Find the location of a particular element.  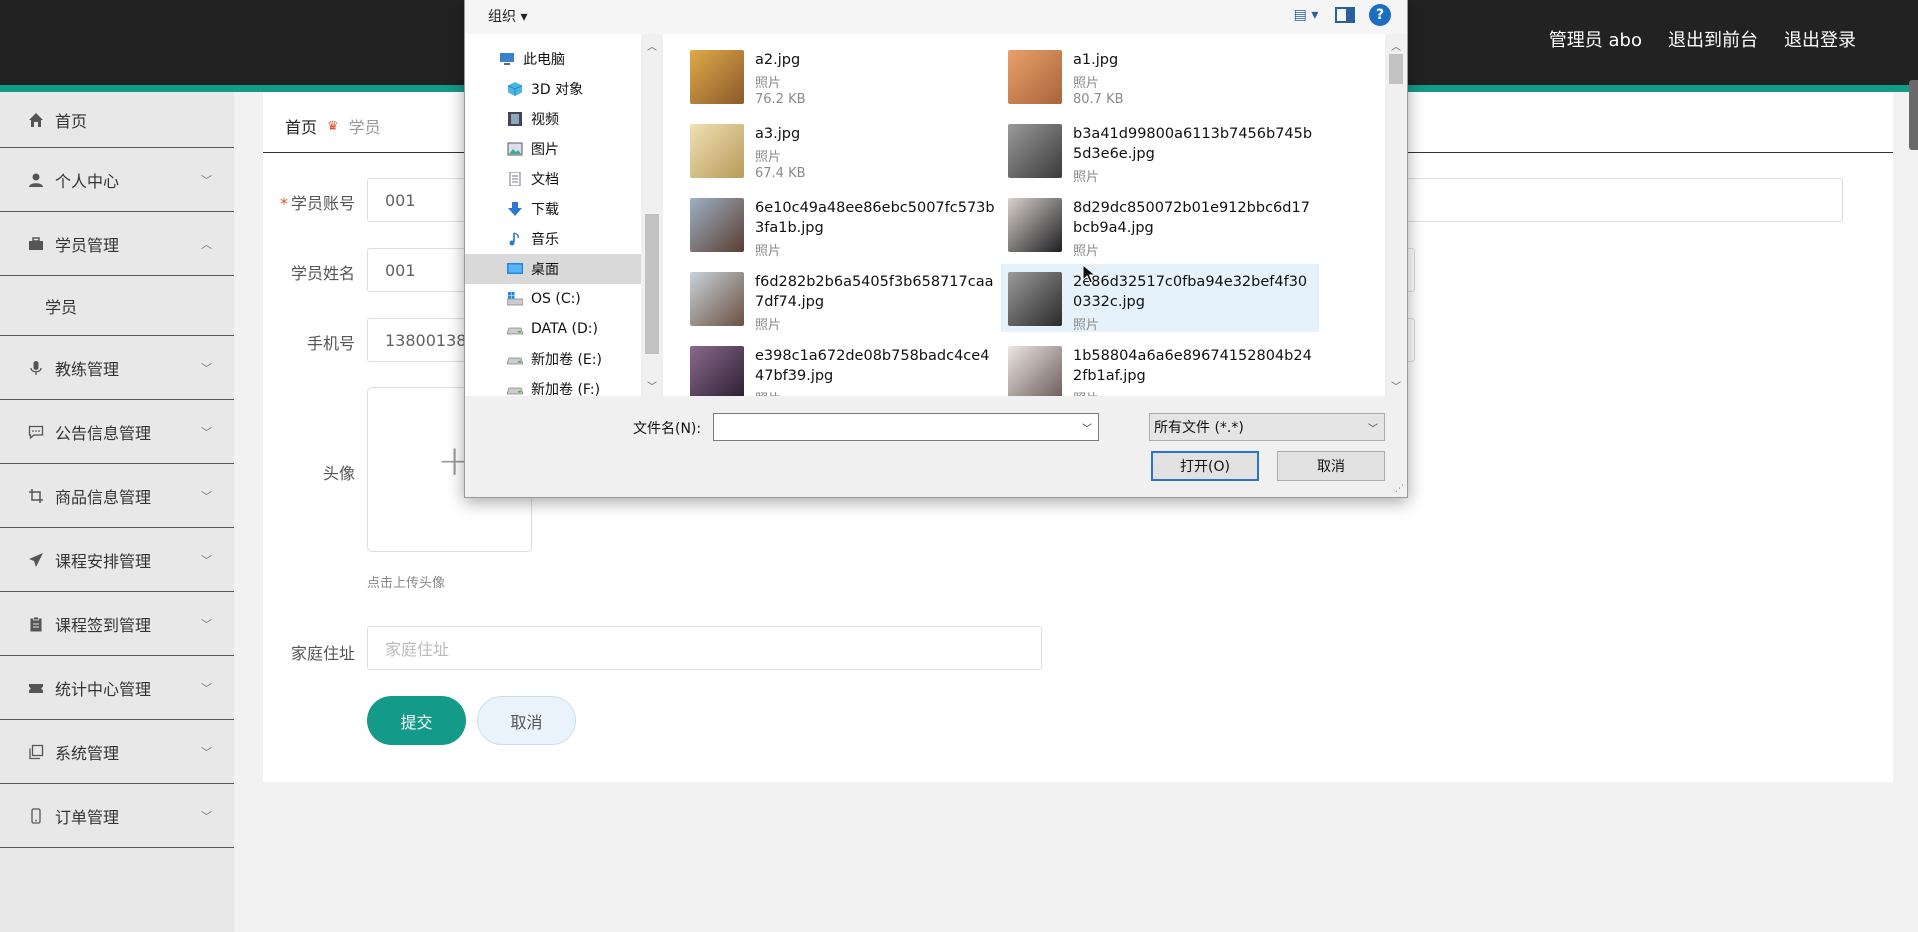

user-icon is located at coordinates (36, 180).